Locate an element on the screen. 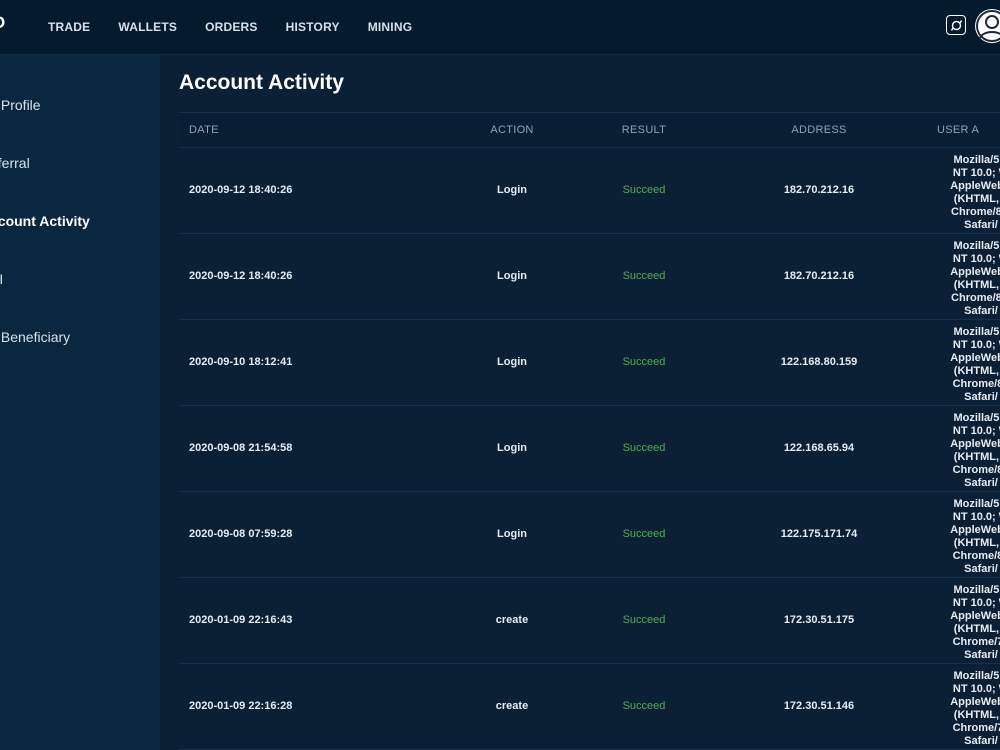  header-action: ACTION is located at coordinates (512, 130).